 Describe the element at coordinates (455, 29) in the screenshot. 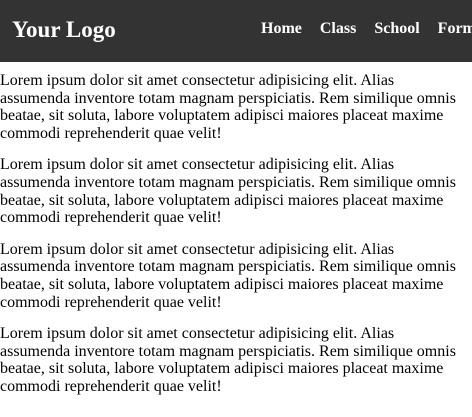

I see `nav-link-form: Form` at that location.